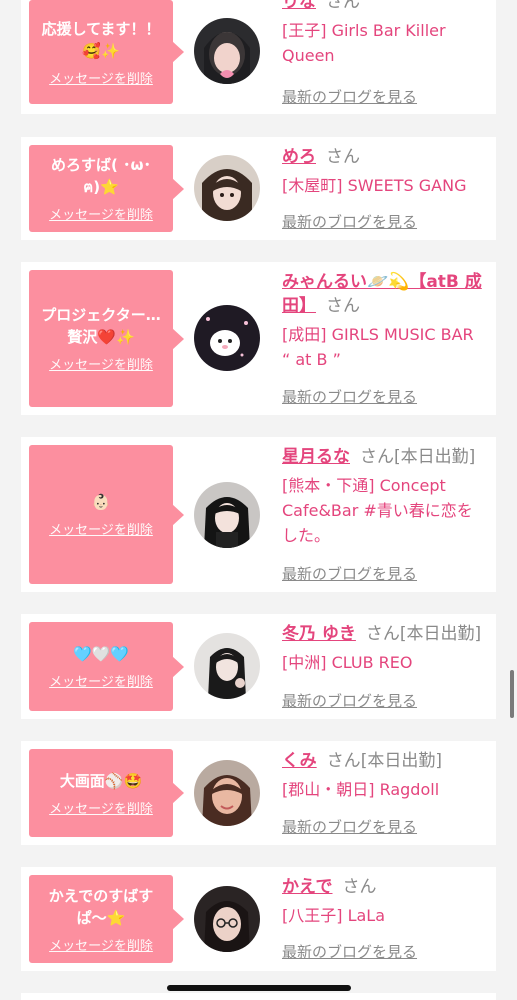 This screenshot has height=1000, width=517. What do you see at coordinates (334, 915) in the screenshot?
I see `shop-name: [八王子] LaLa` at bounding box center [334, 915].